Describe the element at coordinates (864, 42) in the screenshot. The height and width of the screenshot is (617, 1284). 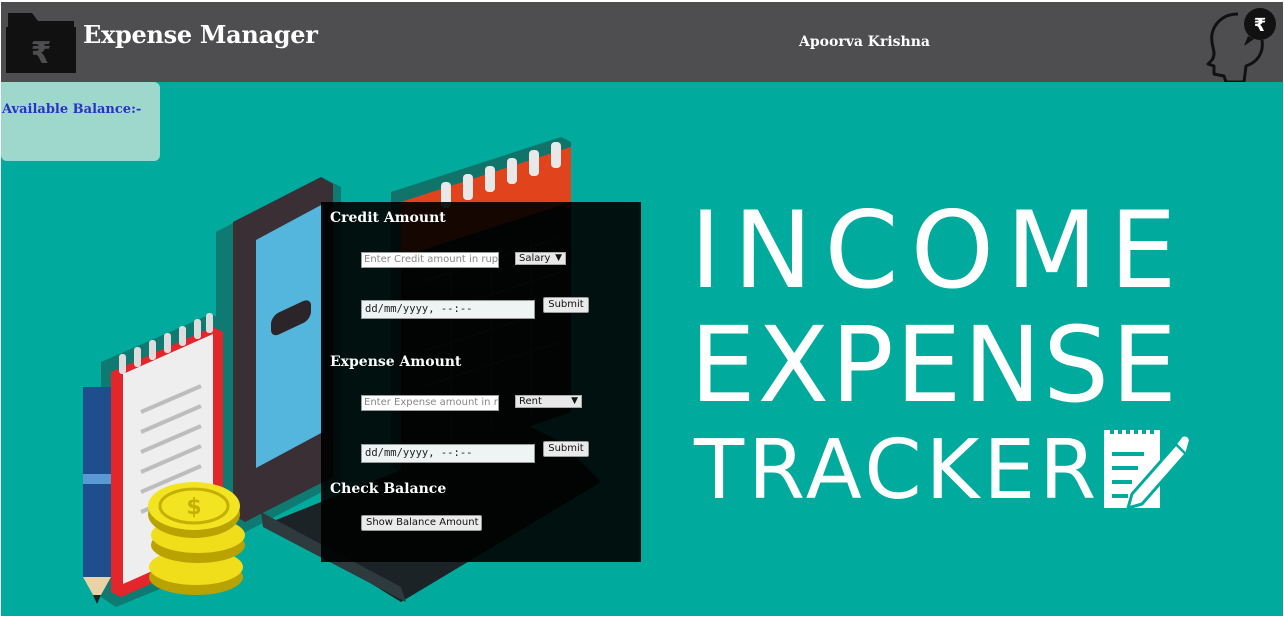
I see `user-name: Apoorva Krishna` at that location.